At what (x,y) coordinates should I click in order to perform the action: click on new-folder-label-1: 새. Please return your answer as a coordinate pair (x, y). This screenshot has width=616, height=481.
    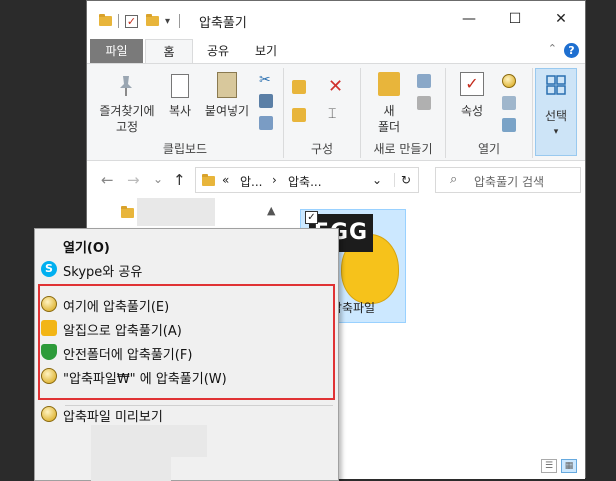
    Looking at the image, I should click on (389, 111).